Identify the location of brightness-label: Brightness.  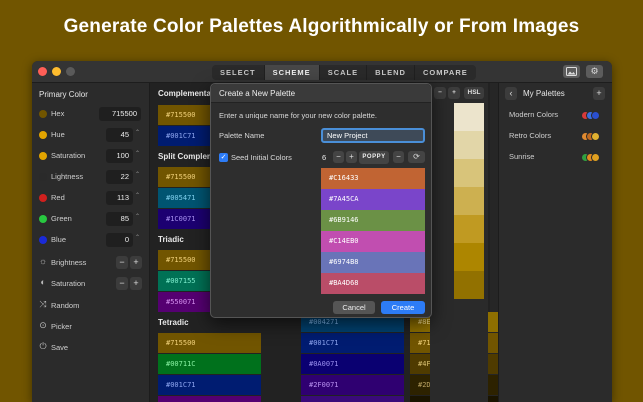
(69, 262).